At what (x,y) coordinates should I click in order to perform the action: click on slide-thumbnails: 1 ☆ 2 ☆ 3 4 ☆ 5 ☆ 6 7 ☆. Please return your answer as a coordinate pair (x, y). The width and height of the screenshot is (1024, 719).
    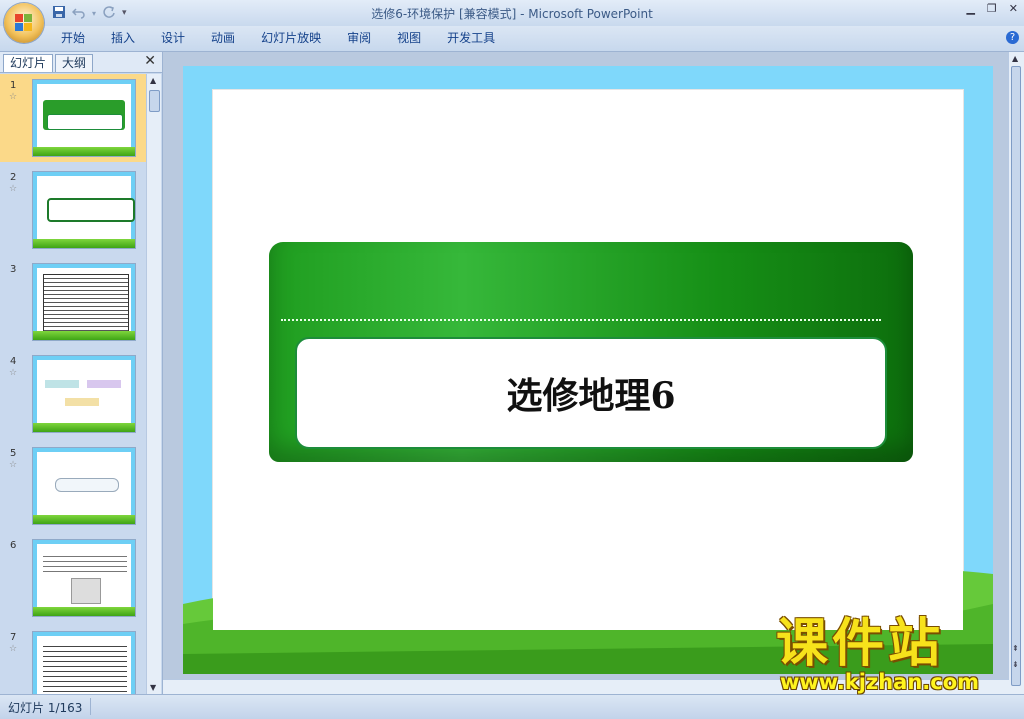
    Looking at the image, I should click on (73, 384).